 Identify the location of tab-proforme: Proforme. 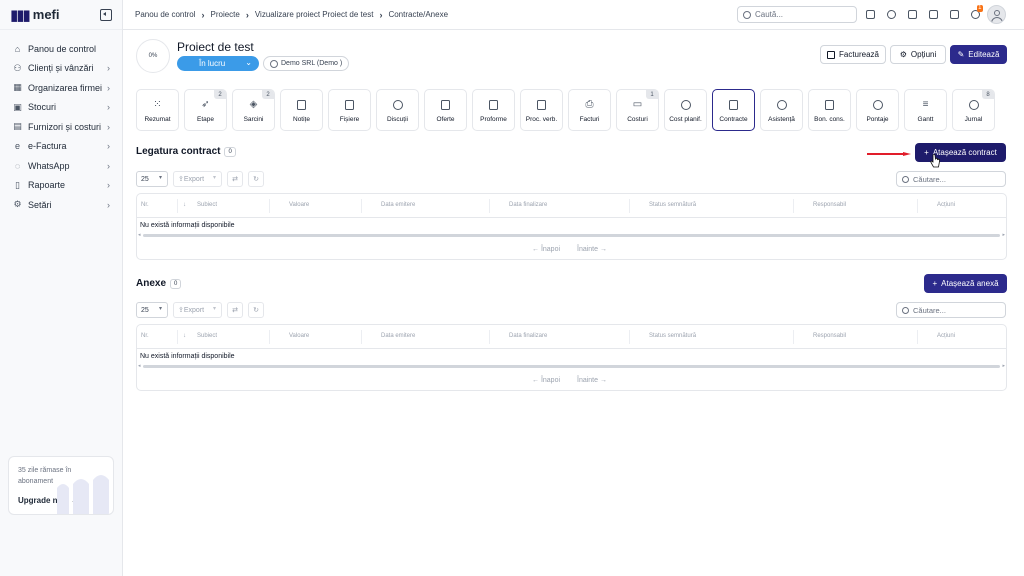
(493, 110).